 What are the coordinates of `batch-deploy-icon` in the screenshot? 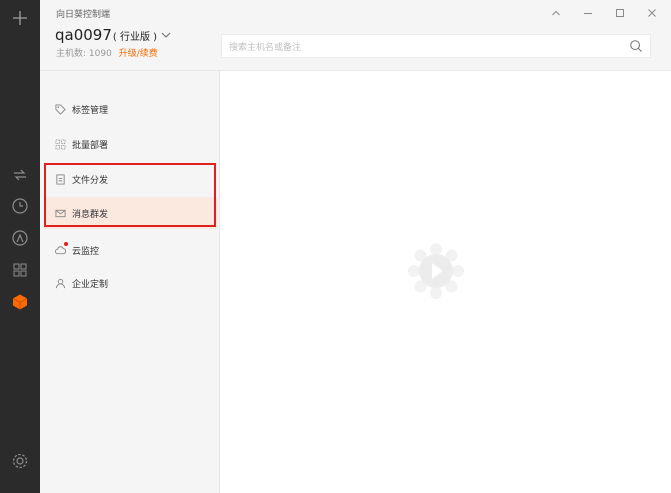 It's located at (60, 144).